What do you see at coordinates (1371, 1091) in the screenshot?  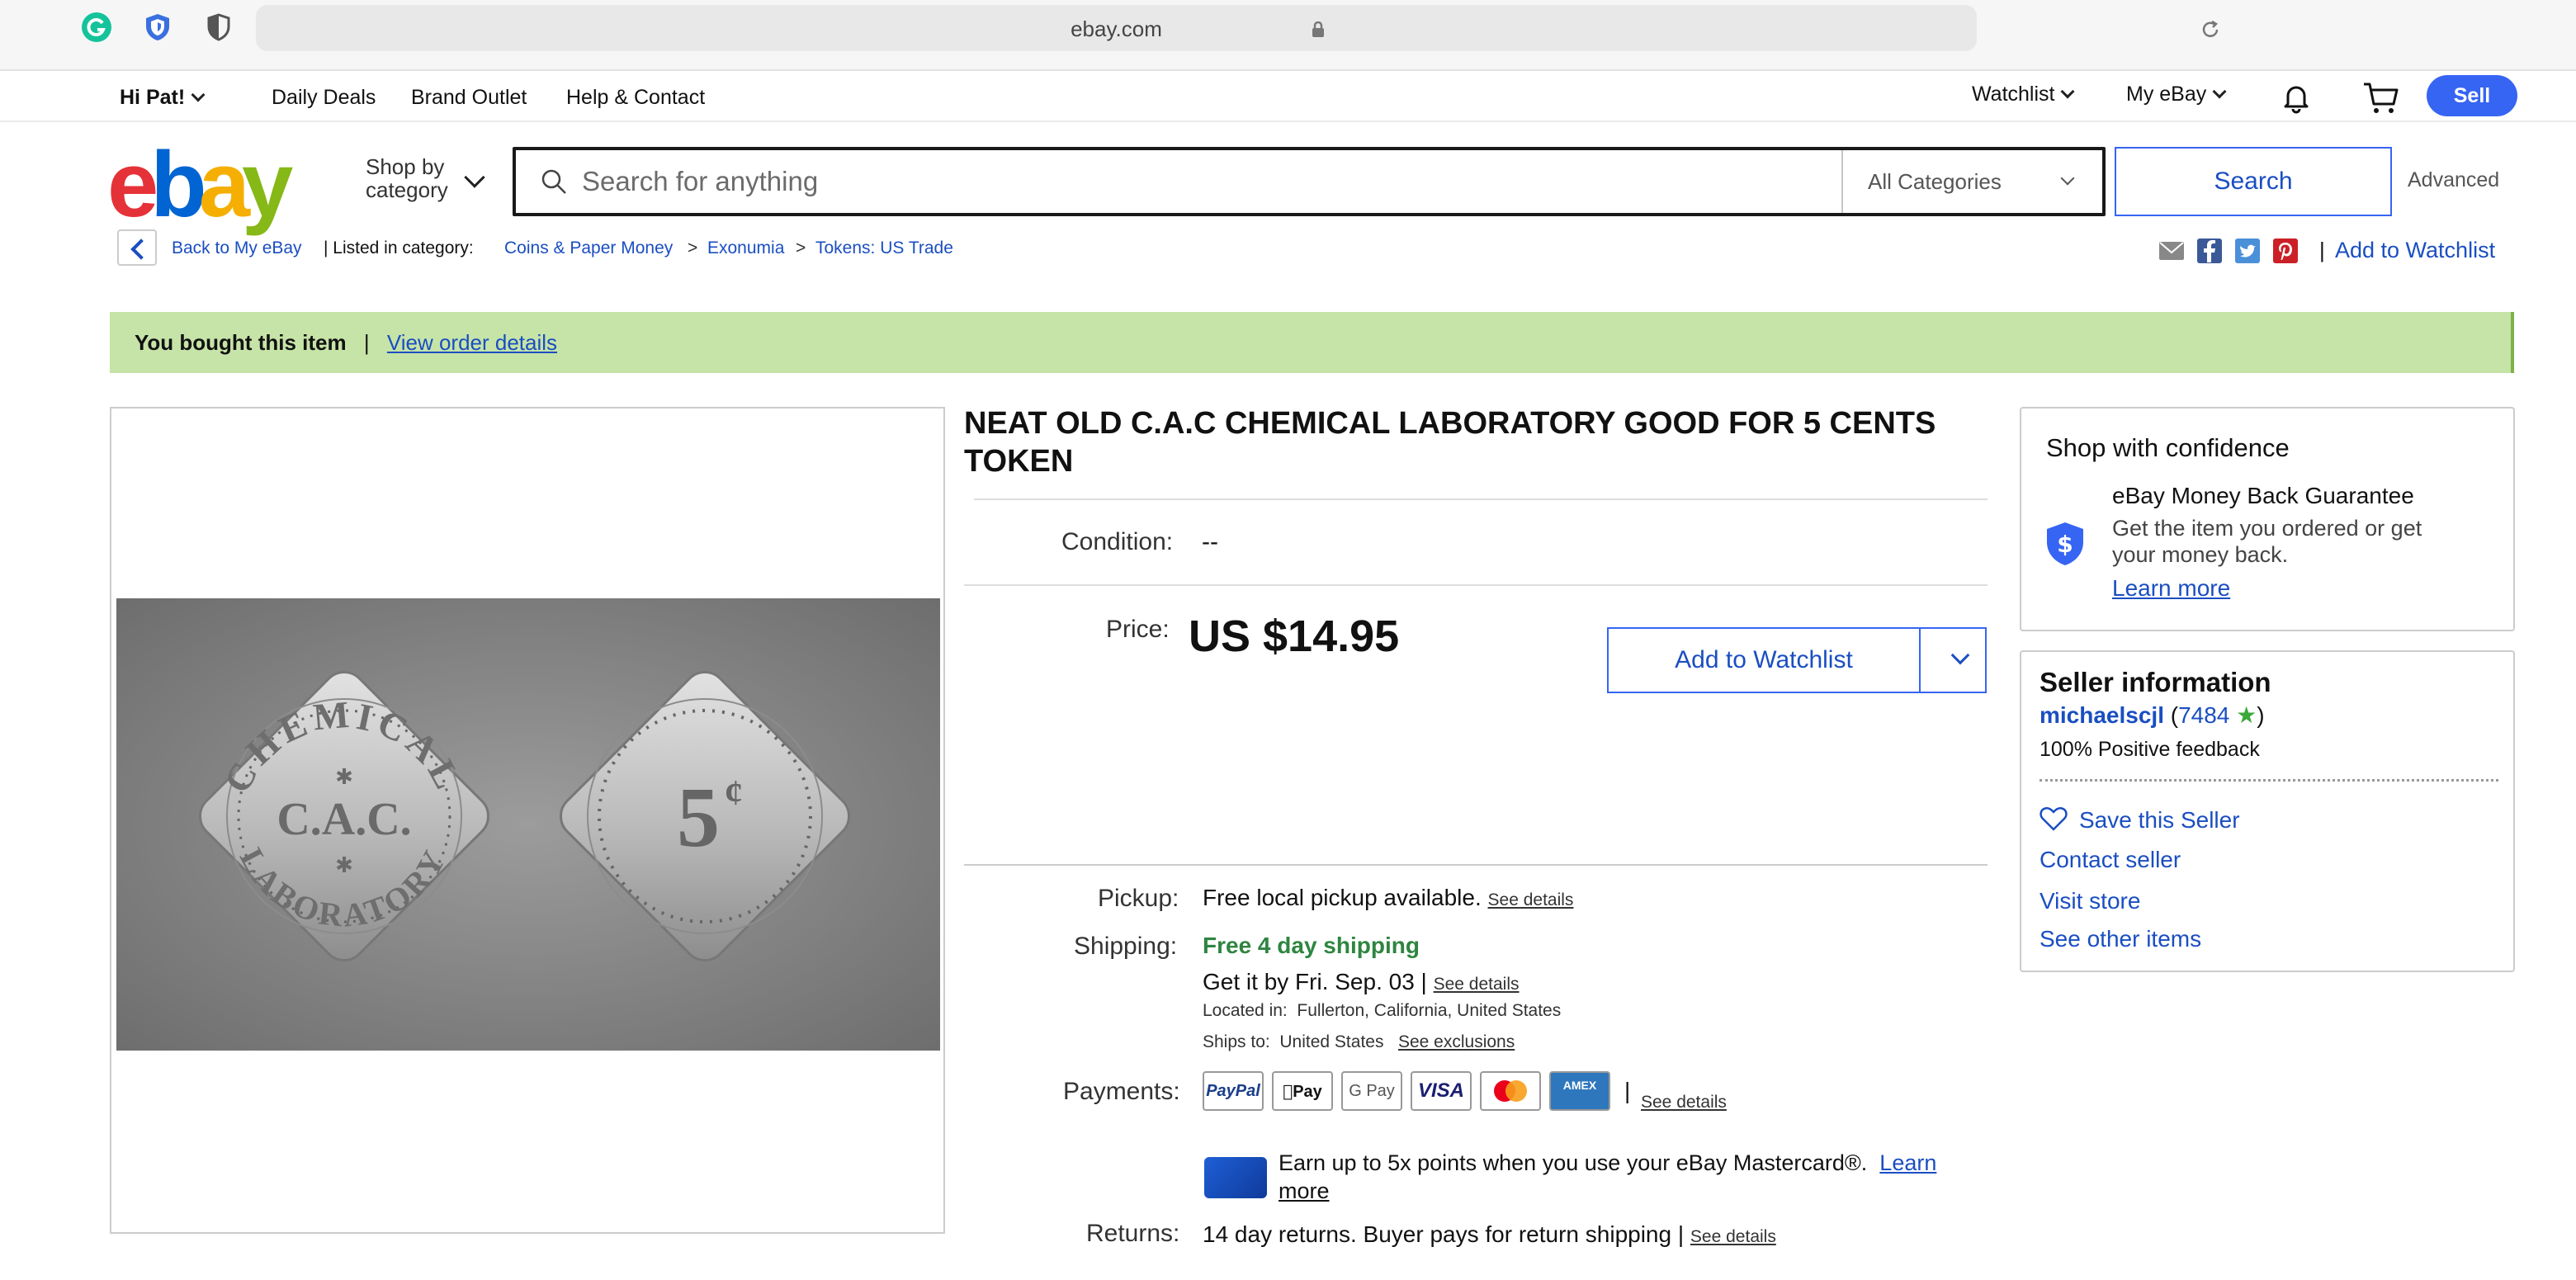 I see `google-pay-icon: G Pay` at bounding box center [1371, 1091].